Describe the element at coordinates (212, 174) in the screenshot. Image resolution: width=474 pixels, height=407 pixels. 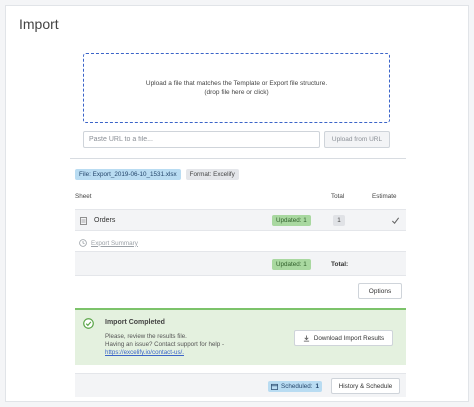
I see `file-format-badge: Format: Excelify` at that location.